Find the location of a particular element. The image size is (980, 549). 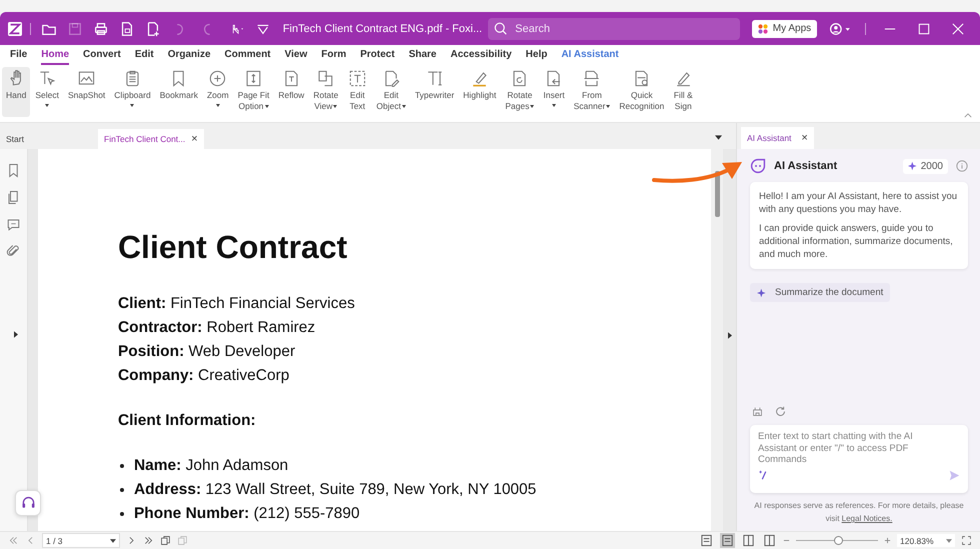

chat-input-field: Enter text to start chatting with the AI Assistant or enter "/" to access PDF Commands is located at coordinates (850, 449).